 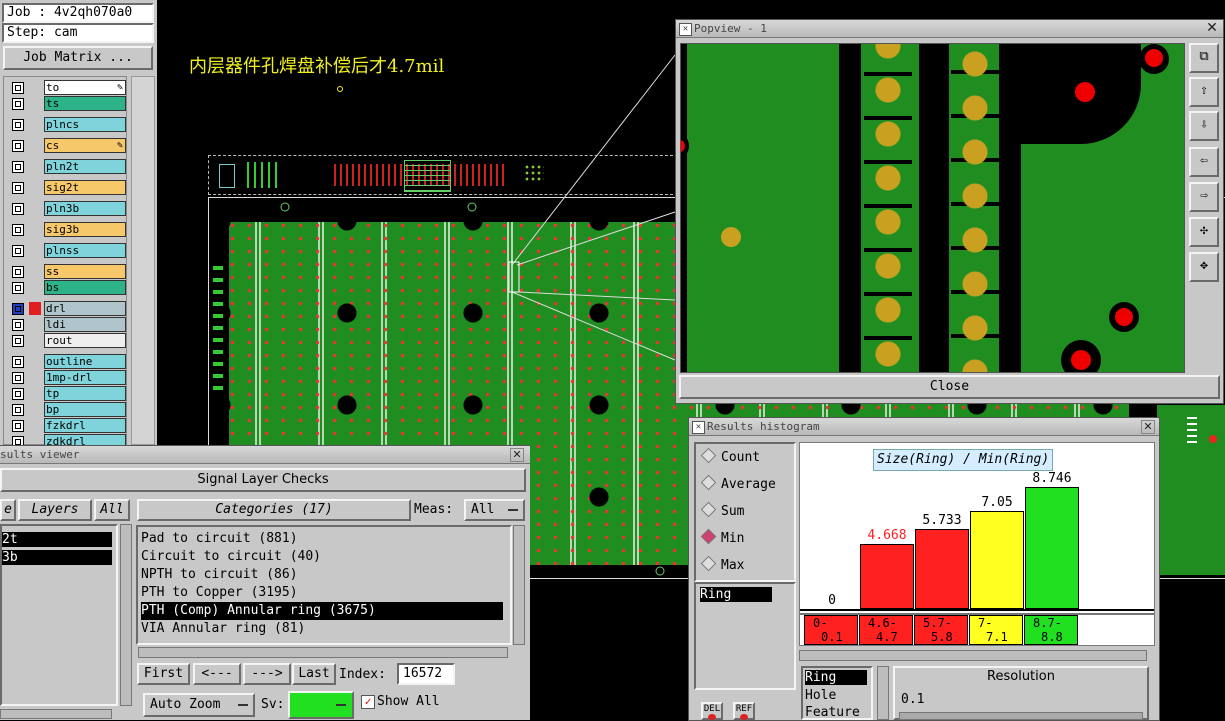 I want to click on prev-button: <---, so click(x=217, y=674).